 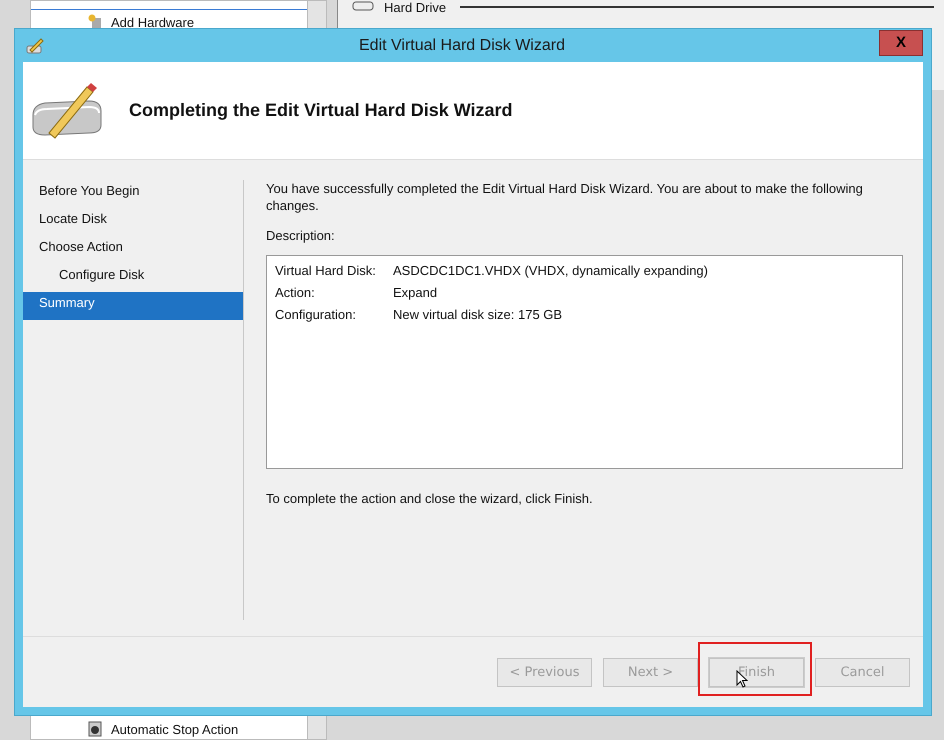 I want to click on wizard-step: Configure Disk, so click(x=133, y=278).